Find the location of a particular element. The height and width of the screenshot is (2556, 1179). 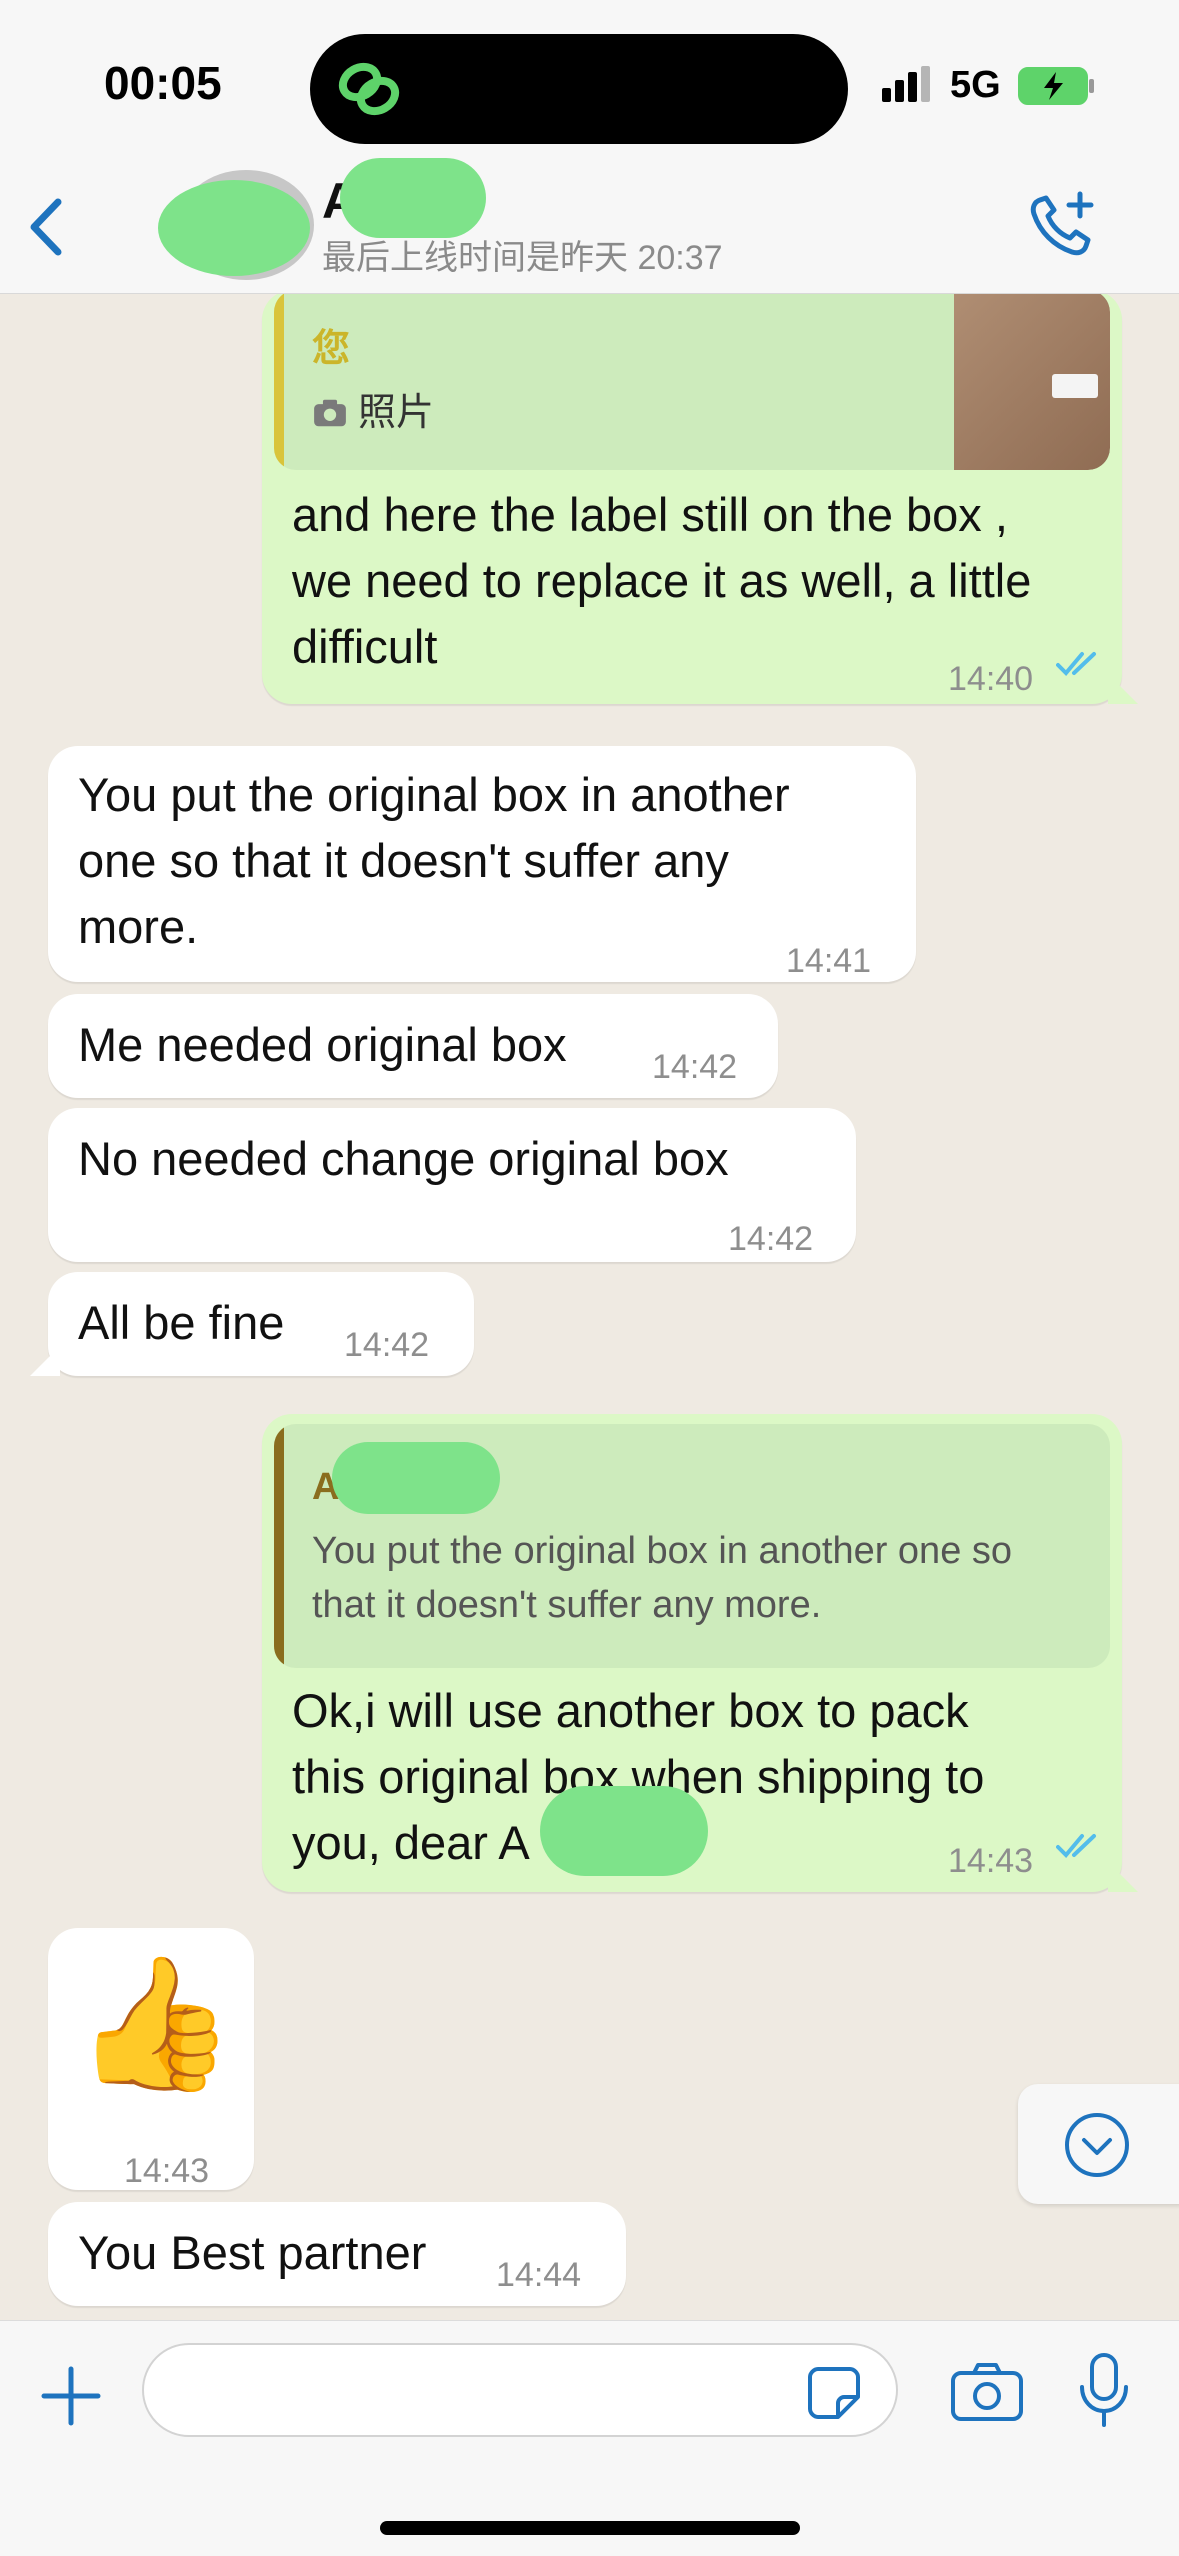

sticker-icon is located at coordinates (834, 2393).